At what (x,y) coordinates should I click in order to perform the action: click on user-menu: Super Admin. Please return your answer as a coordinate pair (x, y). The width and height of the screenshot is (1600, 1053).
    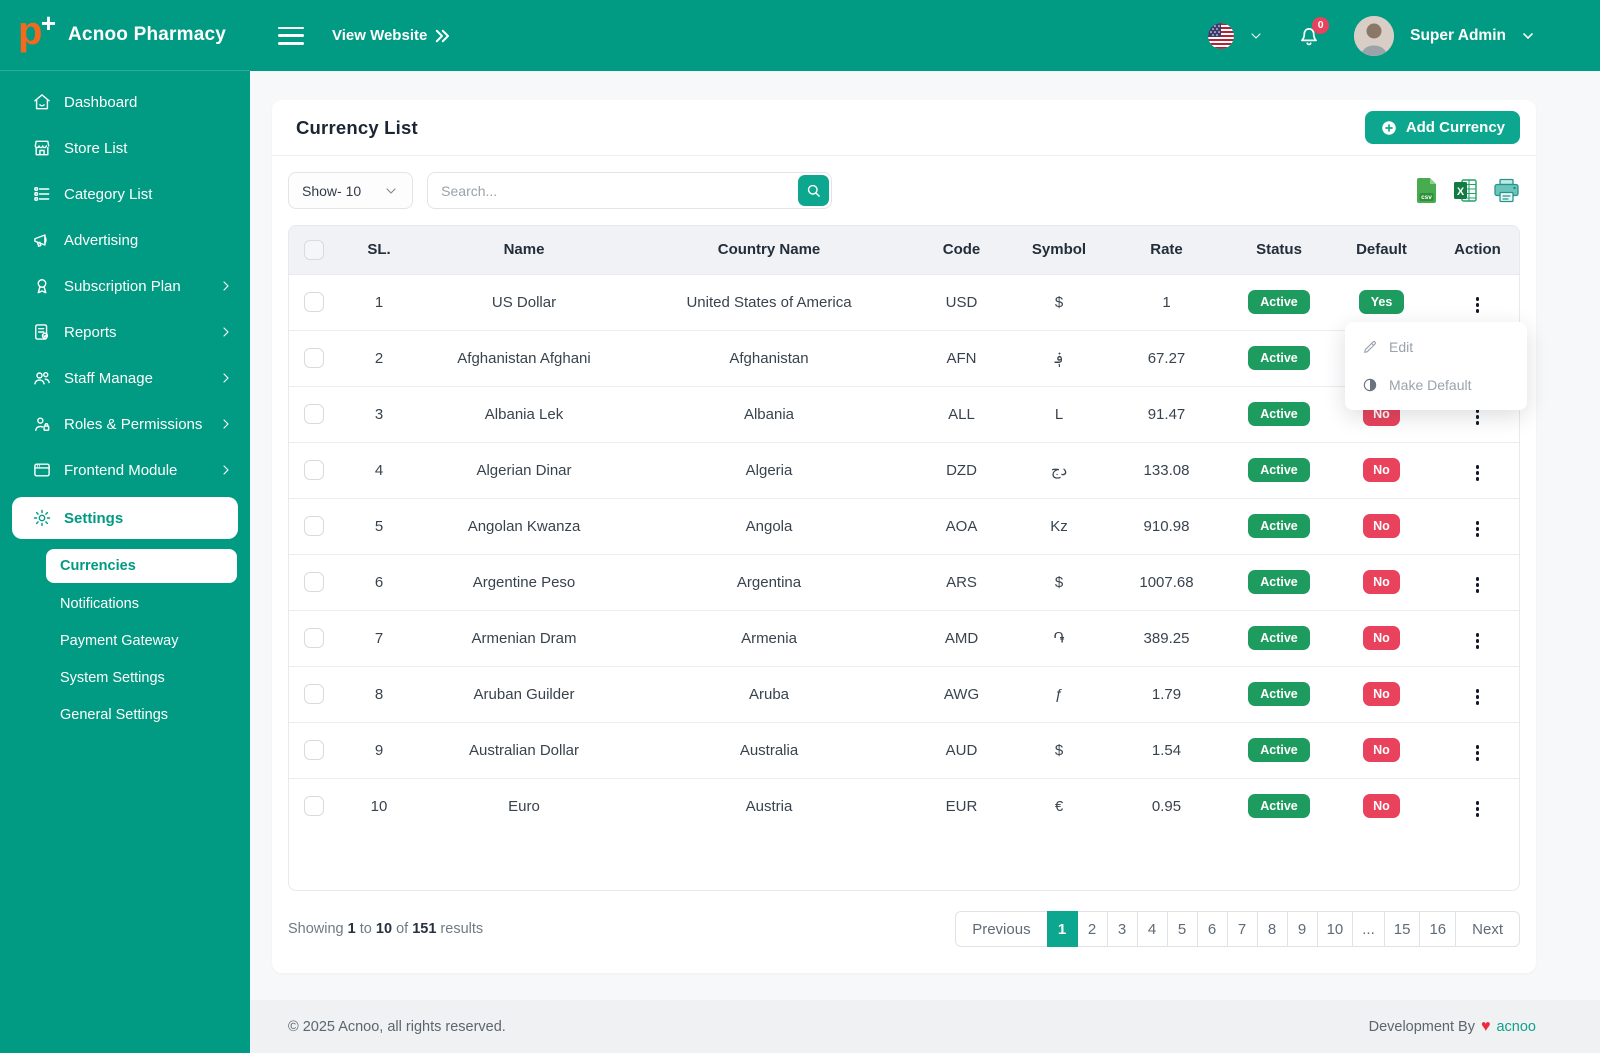
    Looking at the image, I should click on (1458, 36).